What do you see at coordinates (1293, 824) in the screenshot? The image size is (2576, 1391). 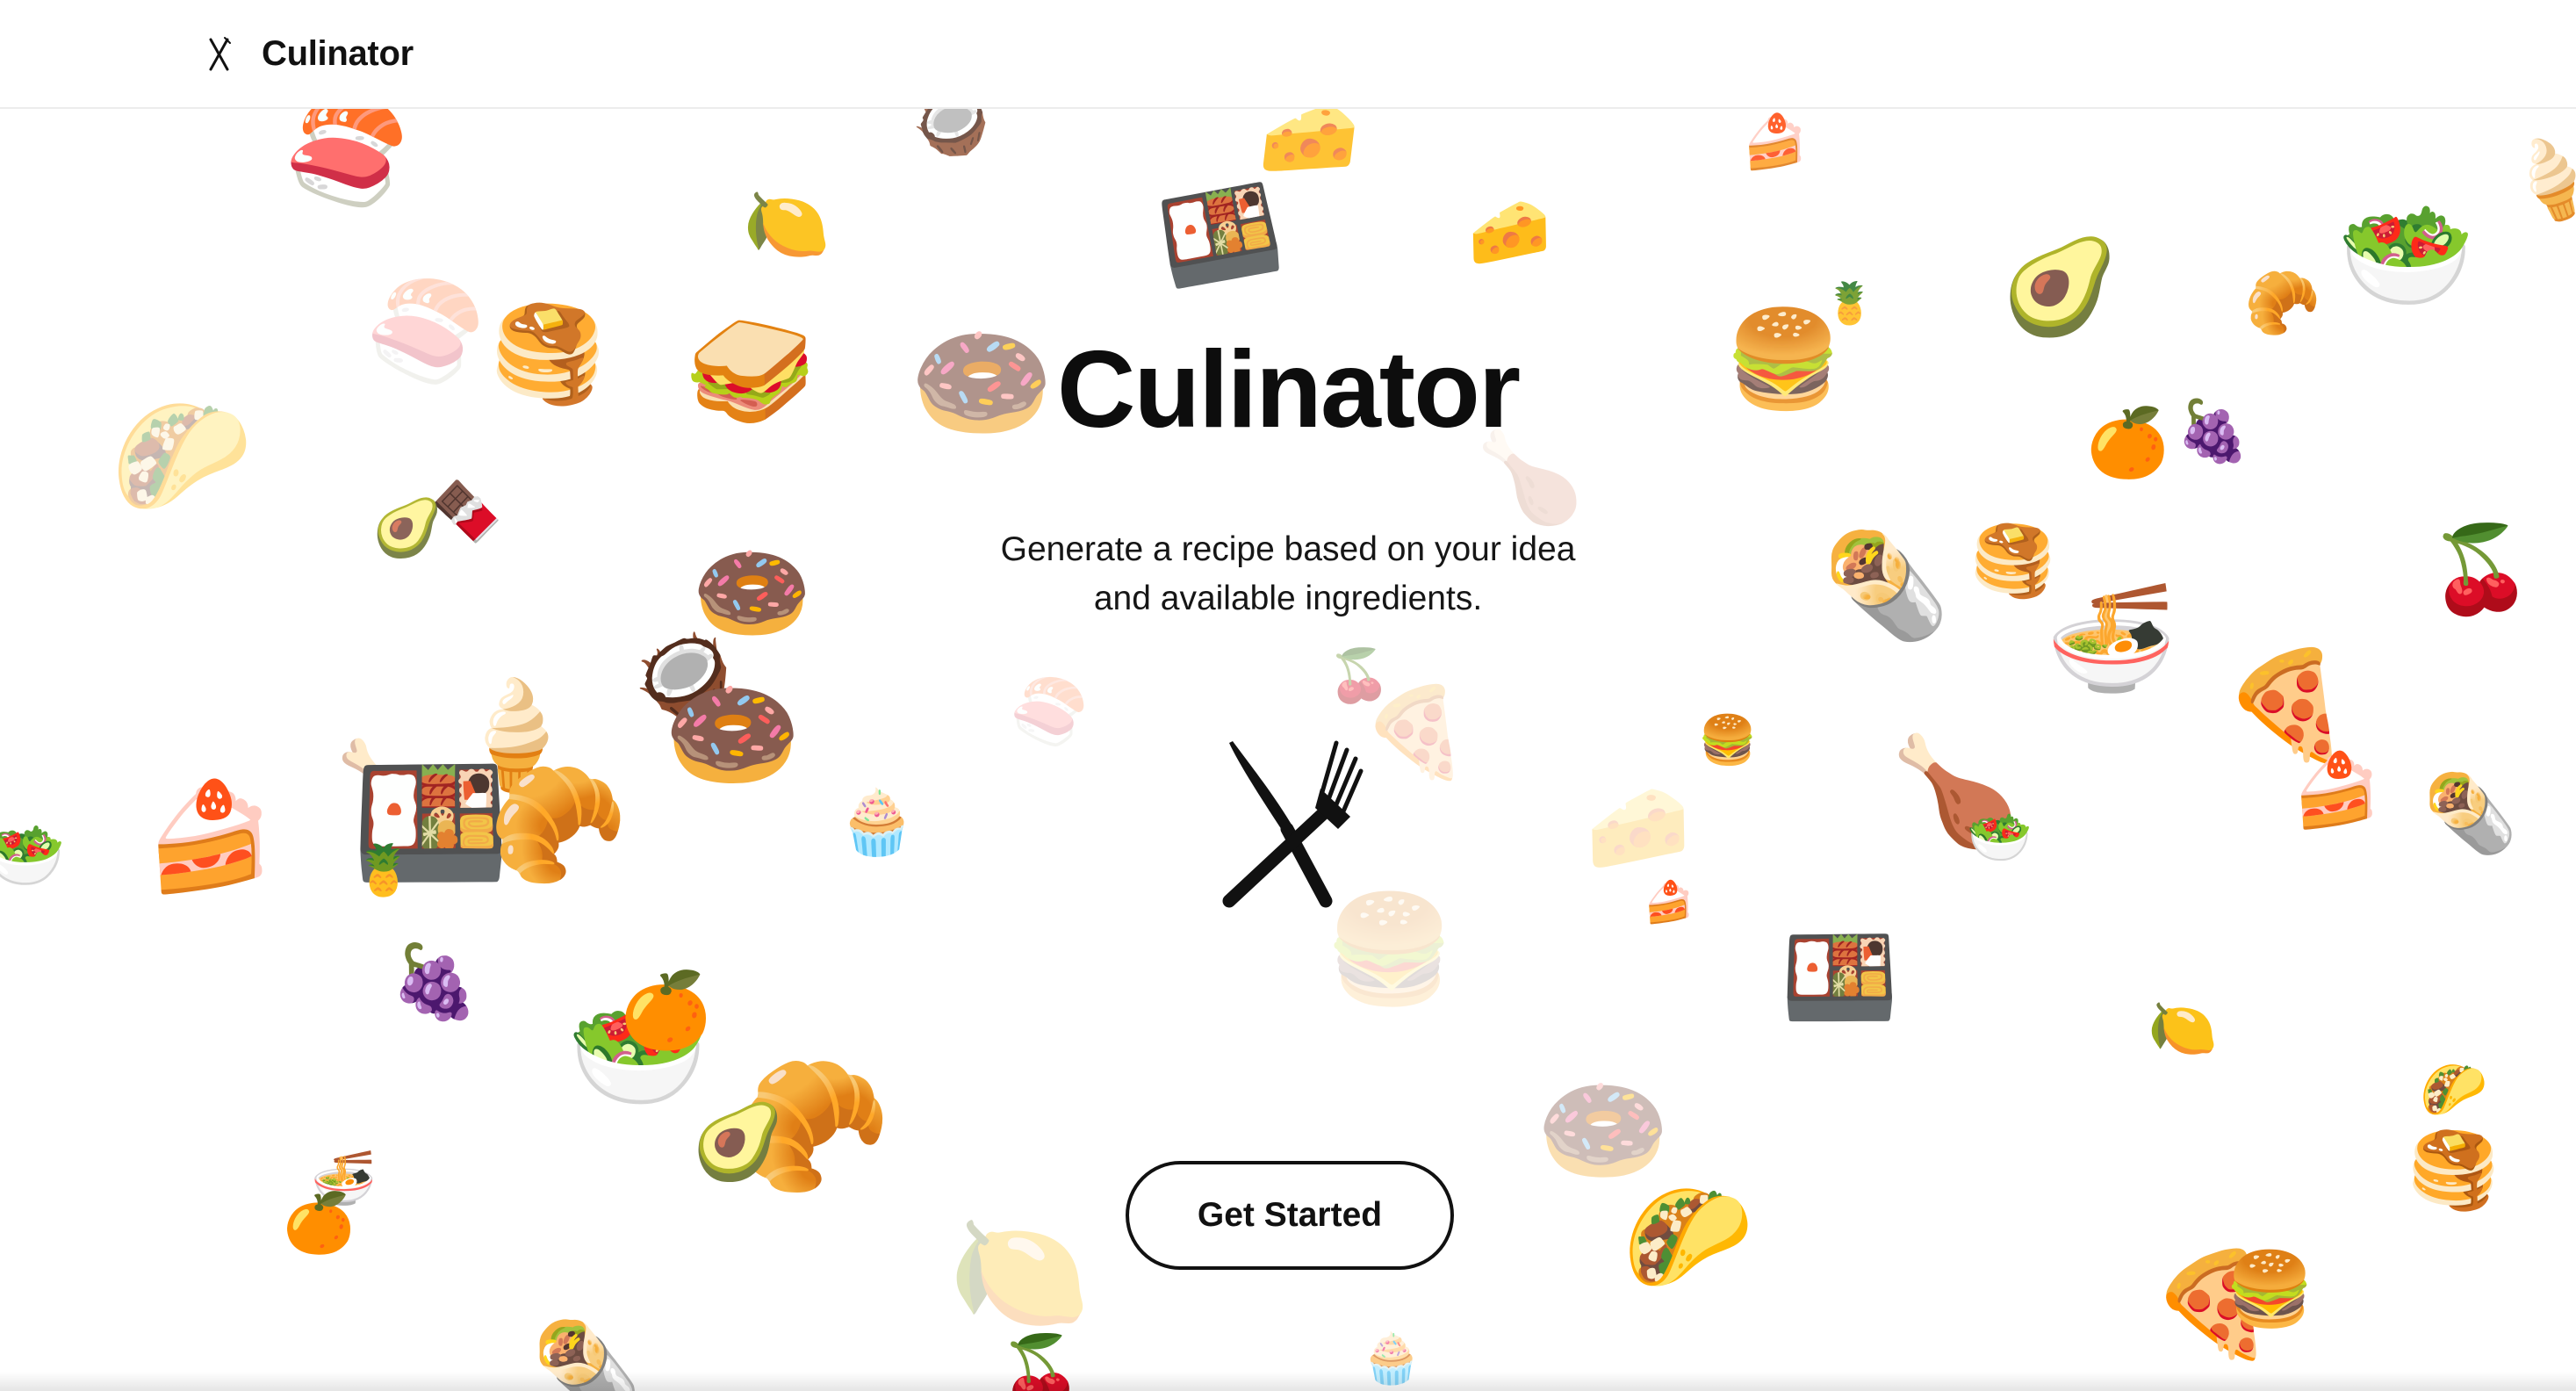 I see `knife-fork-icon` at bounding box center [1293, 824].